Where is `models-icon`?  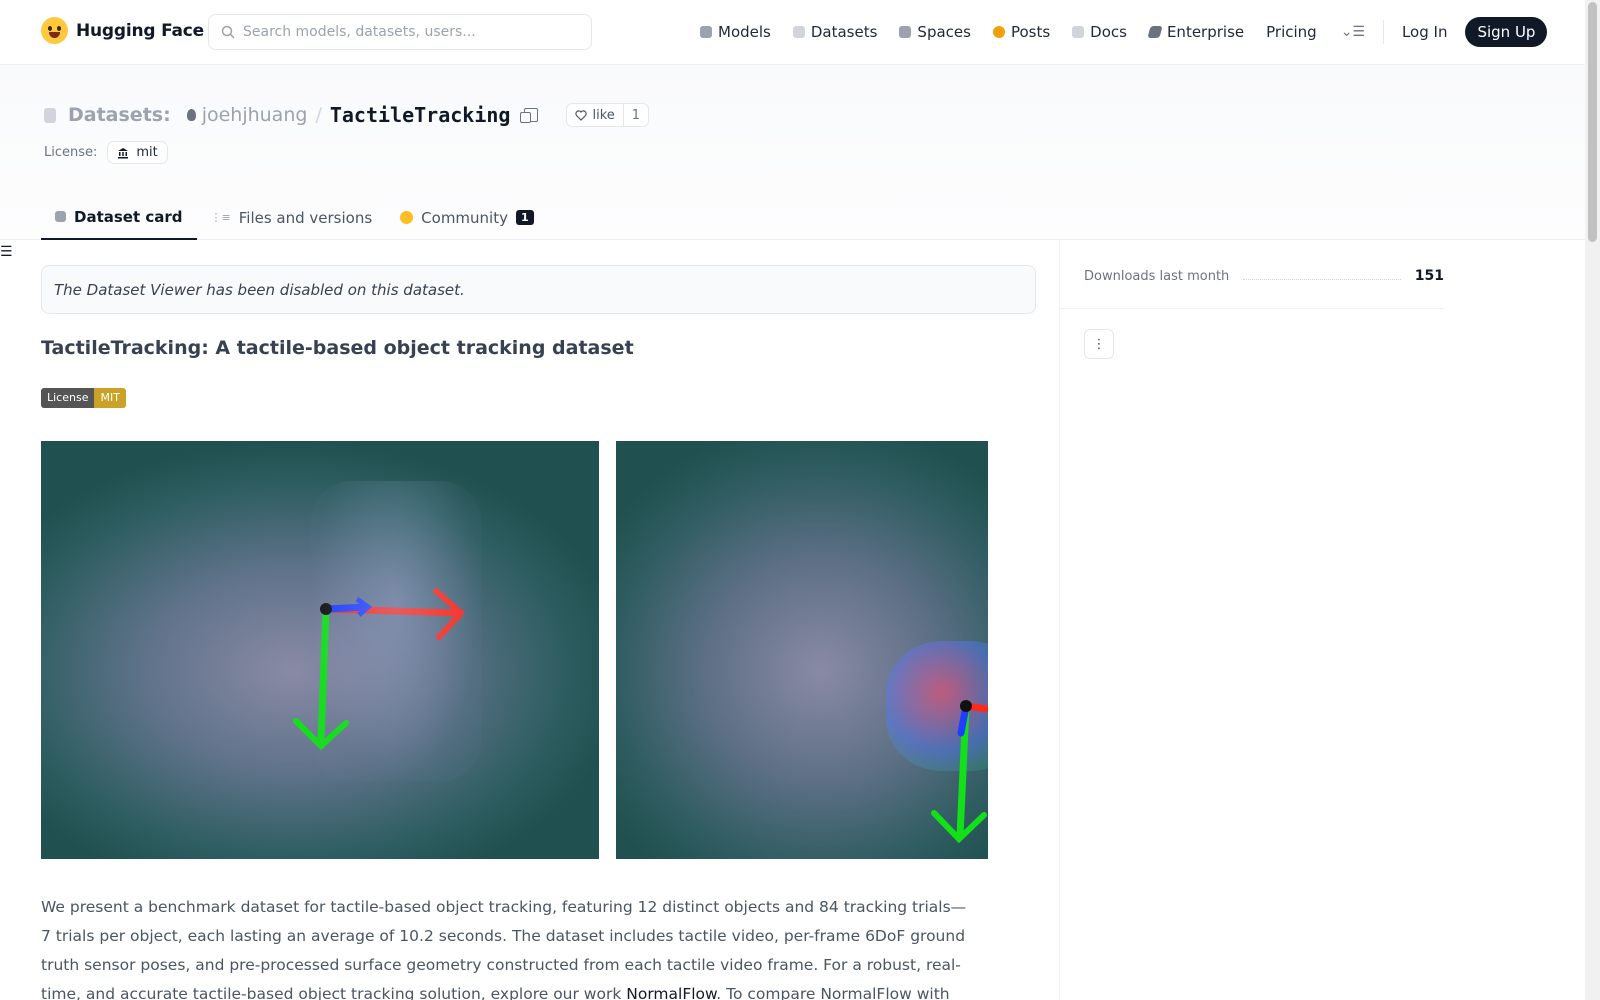
models-icon is located at coordinates (706, 32).